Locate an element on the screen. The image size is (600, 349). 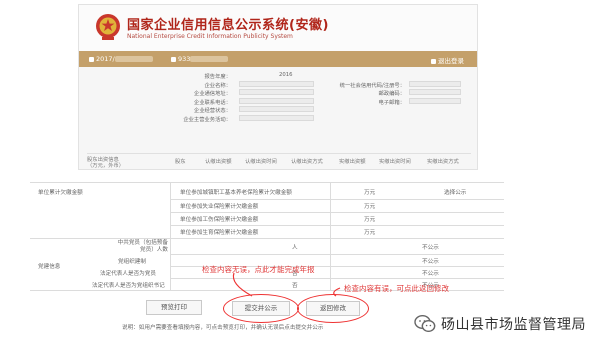
wechat-icon is located at coordinates (425, 323).